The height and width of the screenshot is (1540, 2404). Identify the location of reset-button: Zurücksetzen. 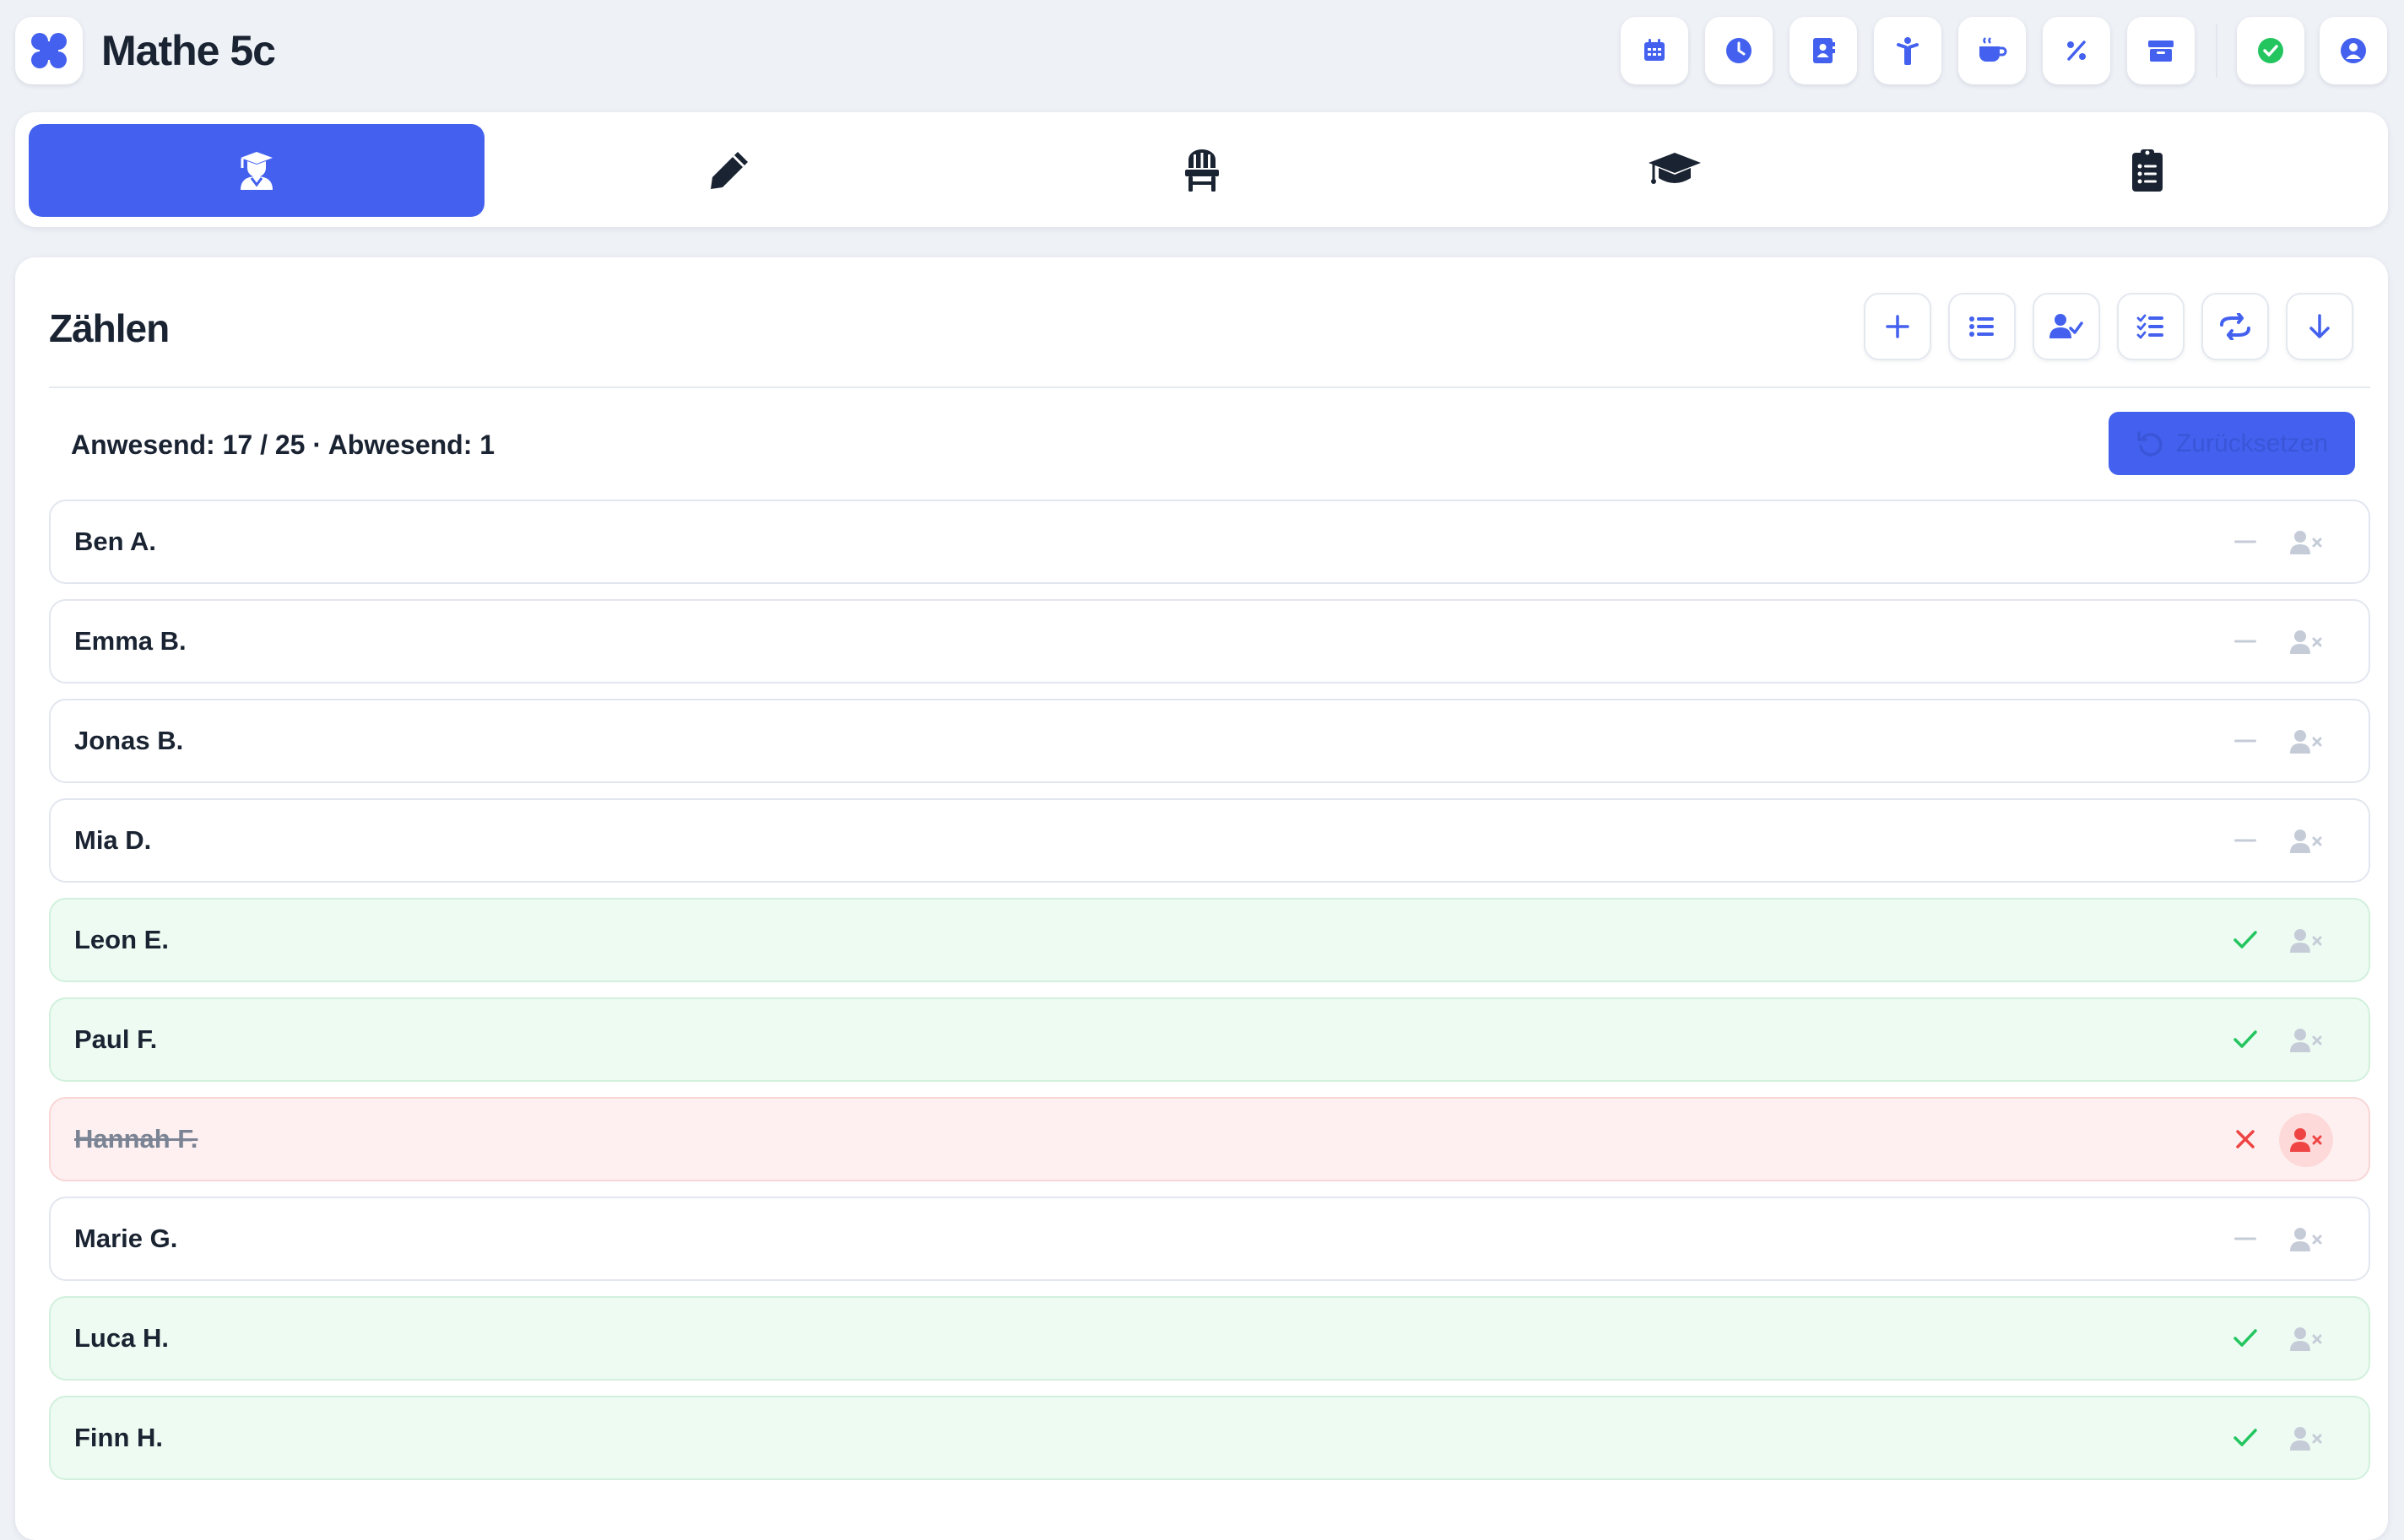
(2232, 443).